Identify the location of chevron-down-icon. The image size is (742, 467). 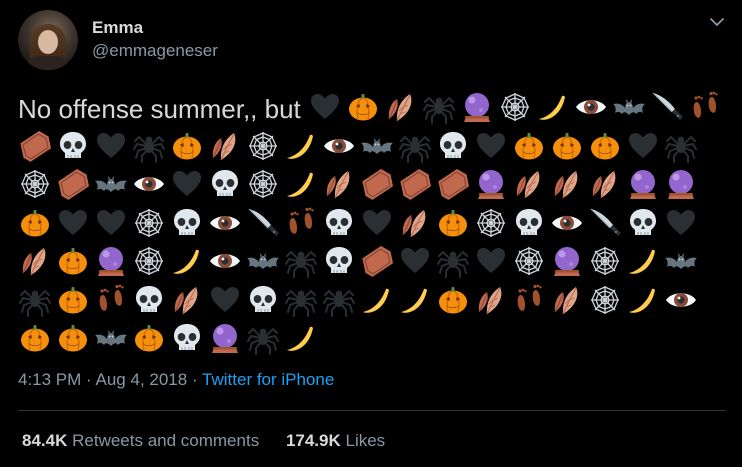
(717, 22).